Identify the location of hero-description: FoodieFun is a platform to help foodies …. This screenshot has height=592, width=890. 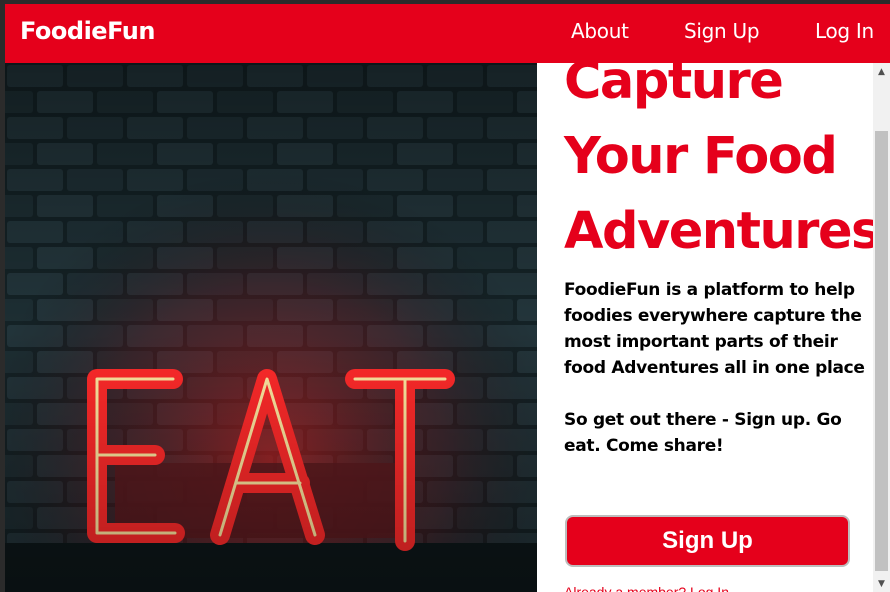
(714, 329).